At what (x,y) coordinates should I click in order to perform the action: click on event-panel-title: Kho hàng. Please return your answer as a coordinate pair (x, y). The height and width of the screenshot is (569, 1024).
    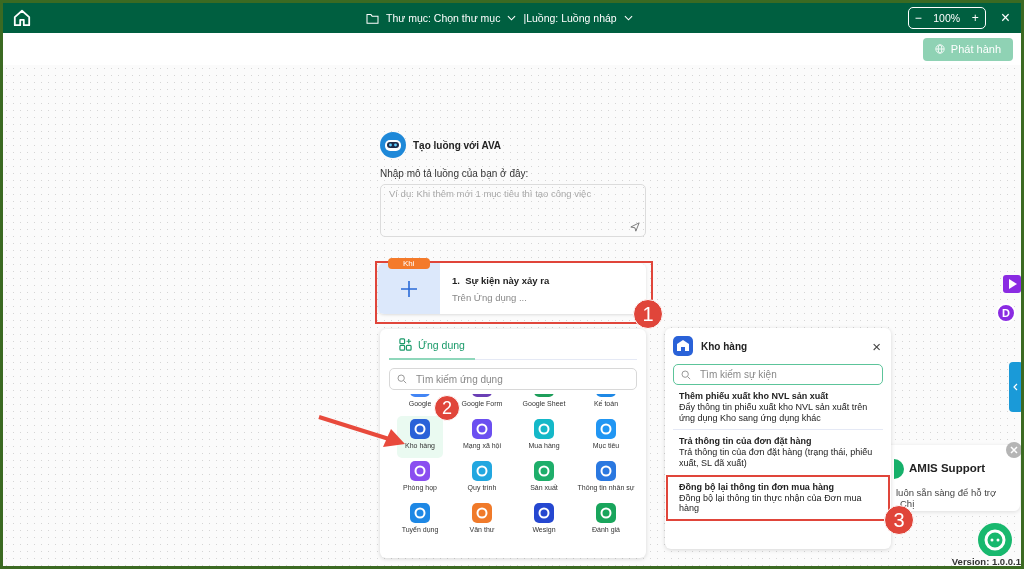
    Looking at the image, I should click on (725, 346).